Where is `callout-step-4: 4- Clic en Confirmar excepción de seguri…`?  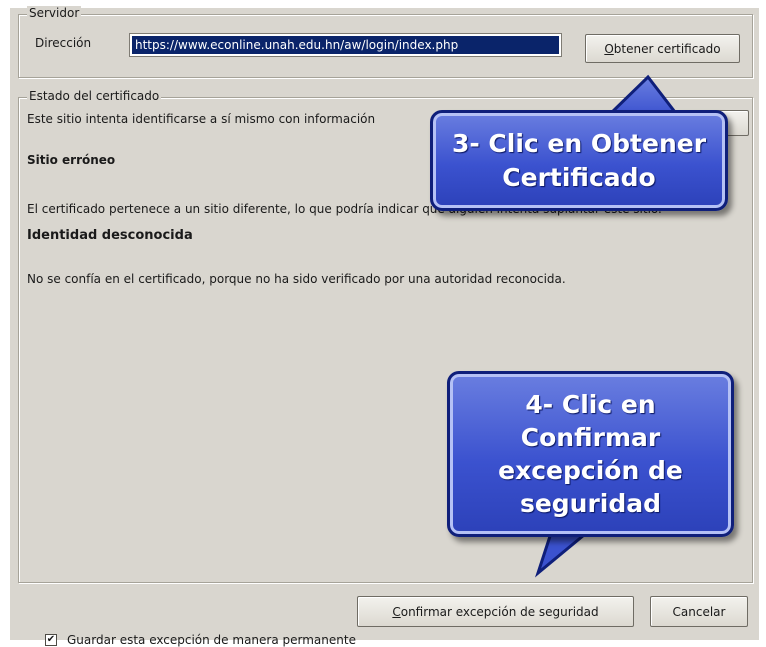 callout-step-4: 4- Clic en Confirmar excepción de seguri… is located at coordinates (590, 454).